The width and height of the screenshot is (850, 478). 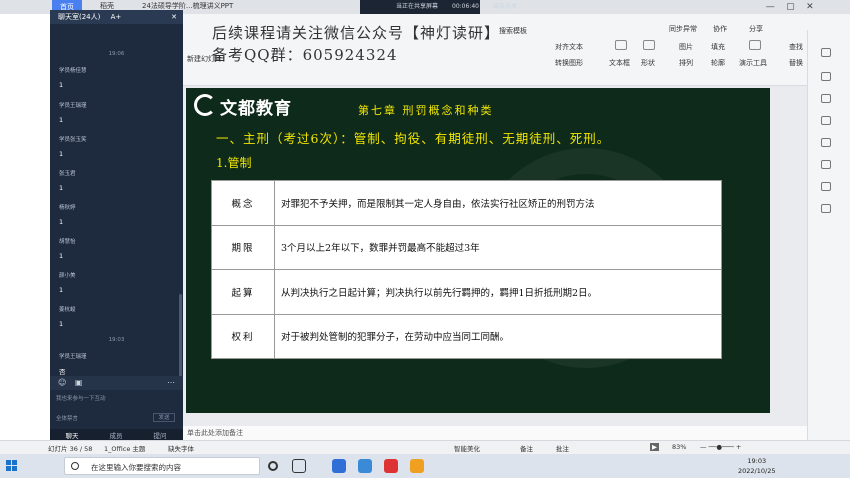 What do you see at coordinates (12, 466) in the screenshot?
I see `windows-start-icon` at bounding box center [12, 466].